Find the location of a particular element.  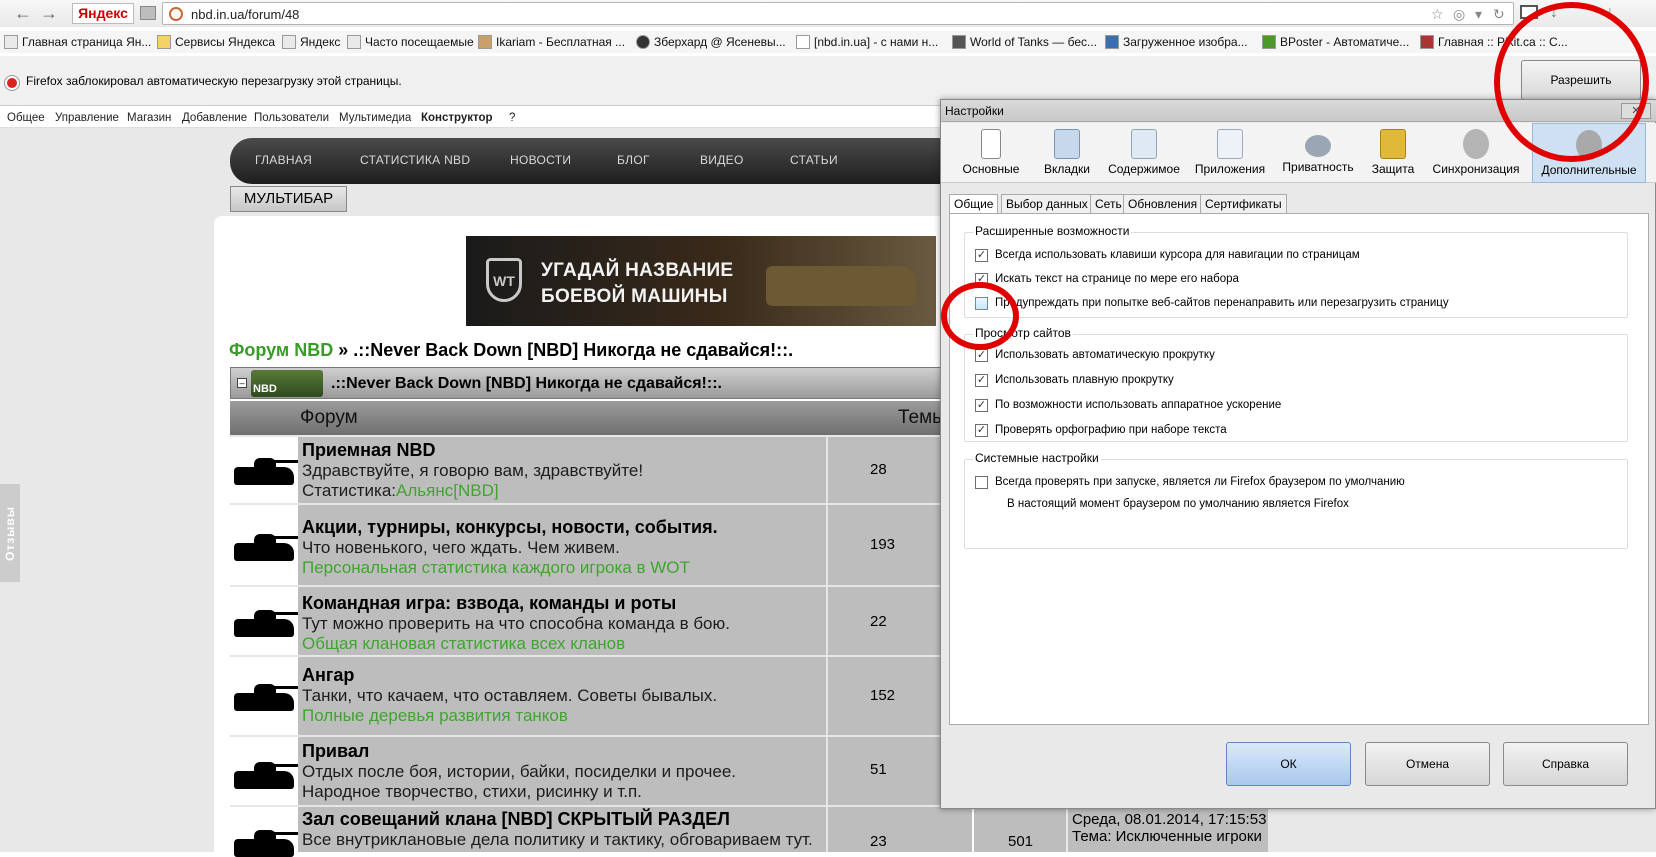

admin-menu-help: ? is located at coordinates (512, 118).